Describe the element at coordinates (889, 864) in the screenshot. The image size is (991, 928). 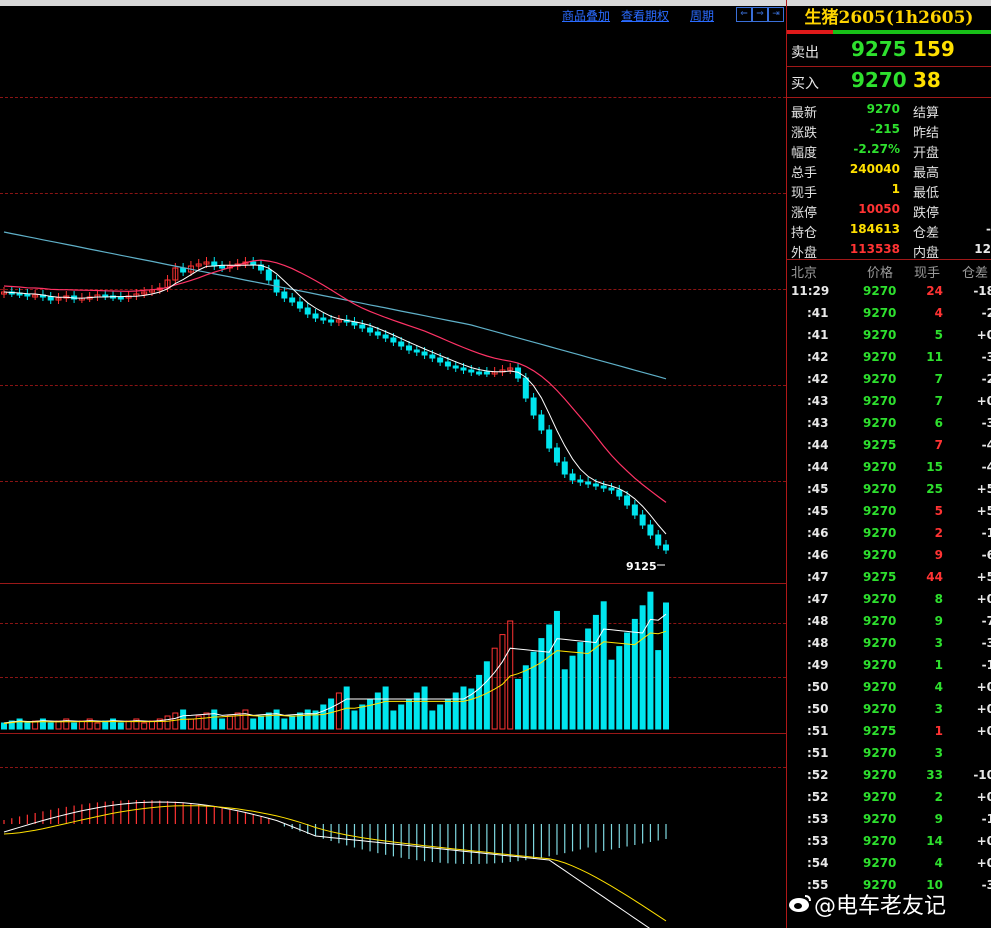
I see `tick-row: :54 9270 4 +0` at that location.